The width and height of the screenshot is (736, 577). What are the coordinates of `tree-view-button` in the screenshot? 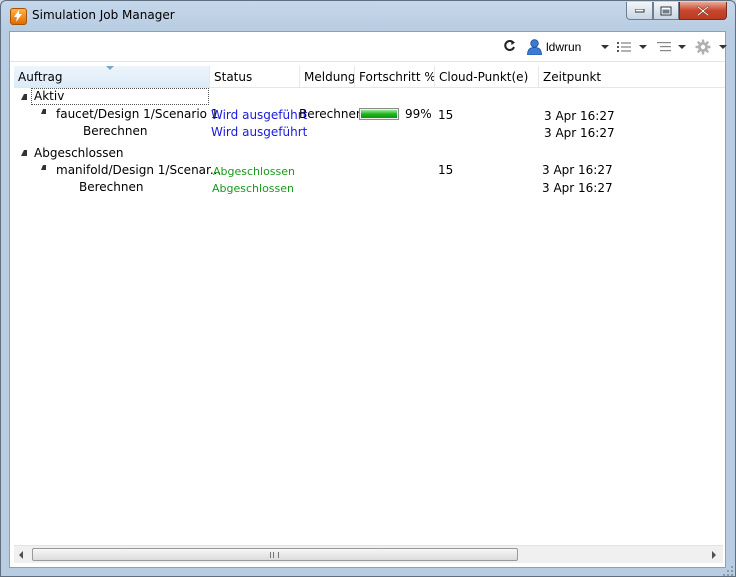 It's located at (669, 47).